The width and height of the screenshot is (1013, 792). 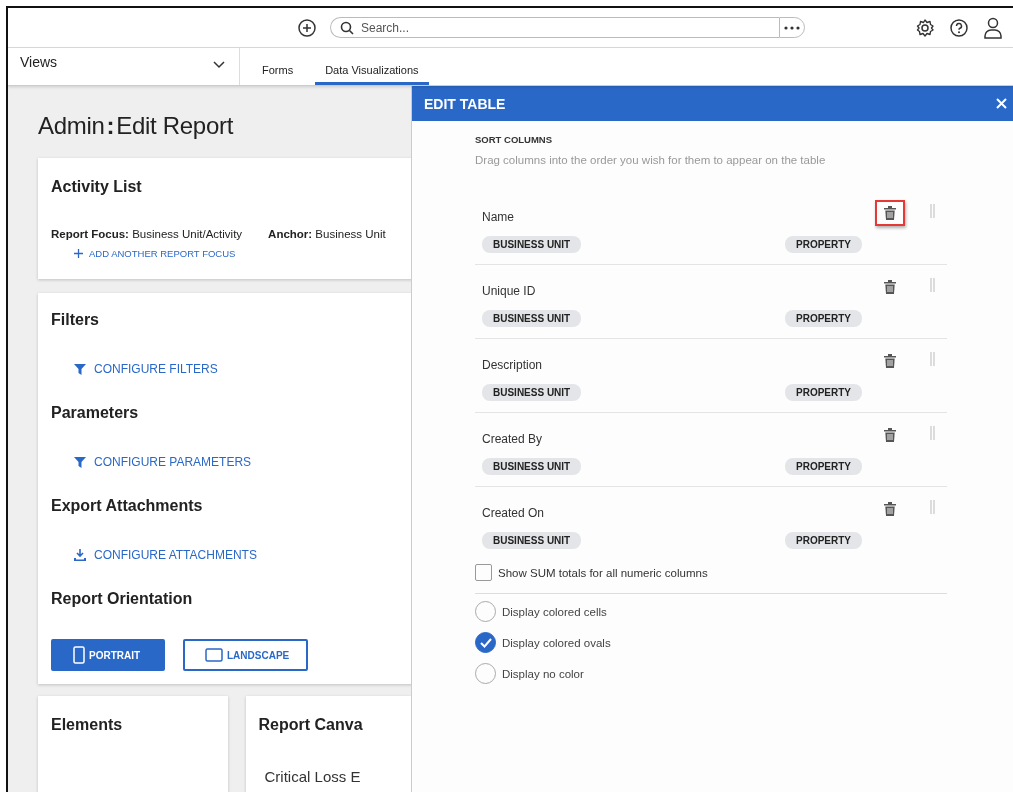 What do you see at coordinates (147, 234) in the screenshot?
I see `report-focus-text: Report Focus: Business Unit/Activity` at bounding box center [147, 234].